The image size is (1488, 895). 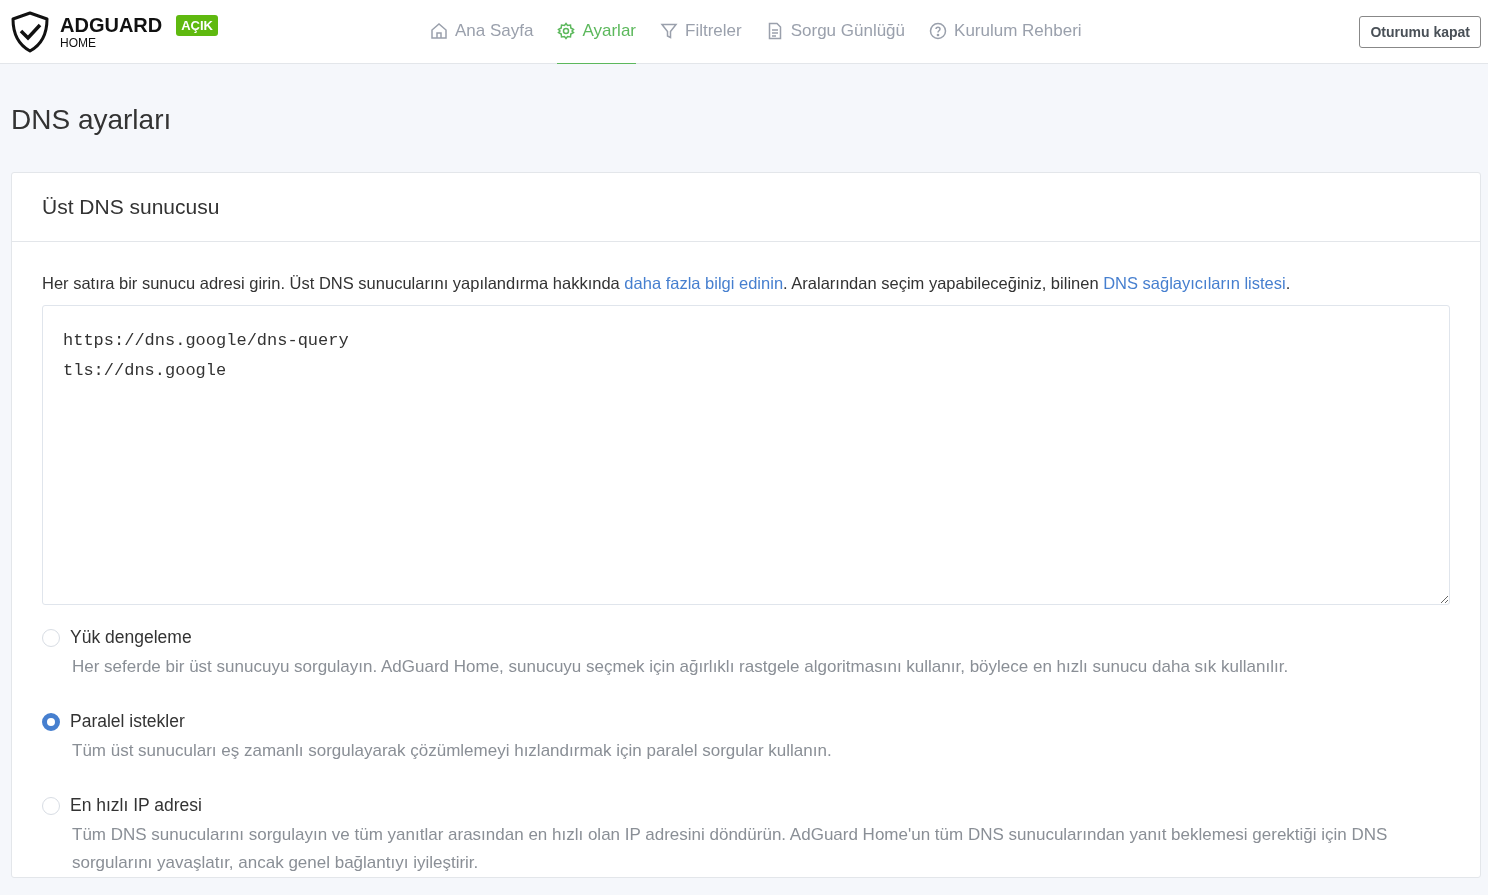 What do you see at coordinates (131, 207) in the screenshot?
I see `card-title: Üst DNS sunucusu` at bounding box center [131, 207].